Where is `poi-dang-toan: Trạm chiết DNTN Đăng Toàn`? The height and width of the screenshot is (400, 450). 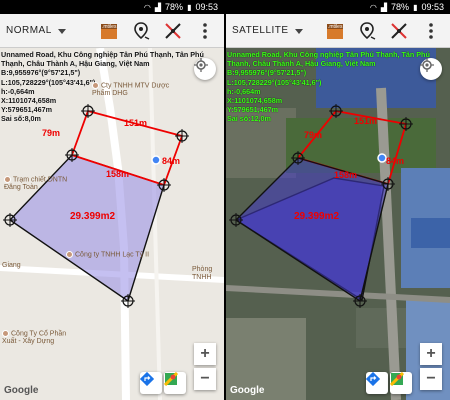 poi-dang-toan: Trạm chiết DNTN Đăng Toàn is located at coordinates (39, 184).